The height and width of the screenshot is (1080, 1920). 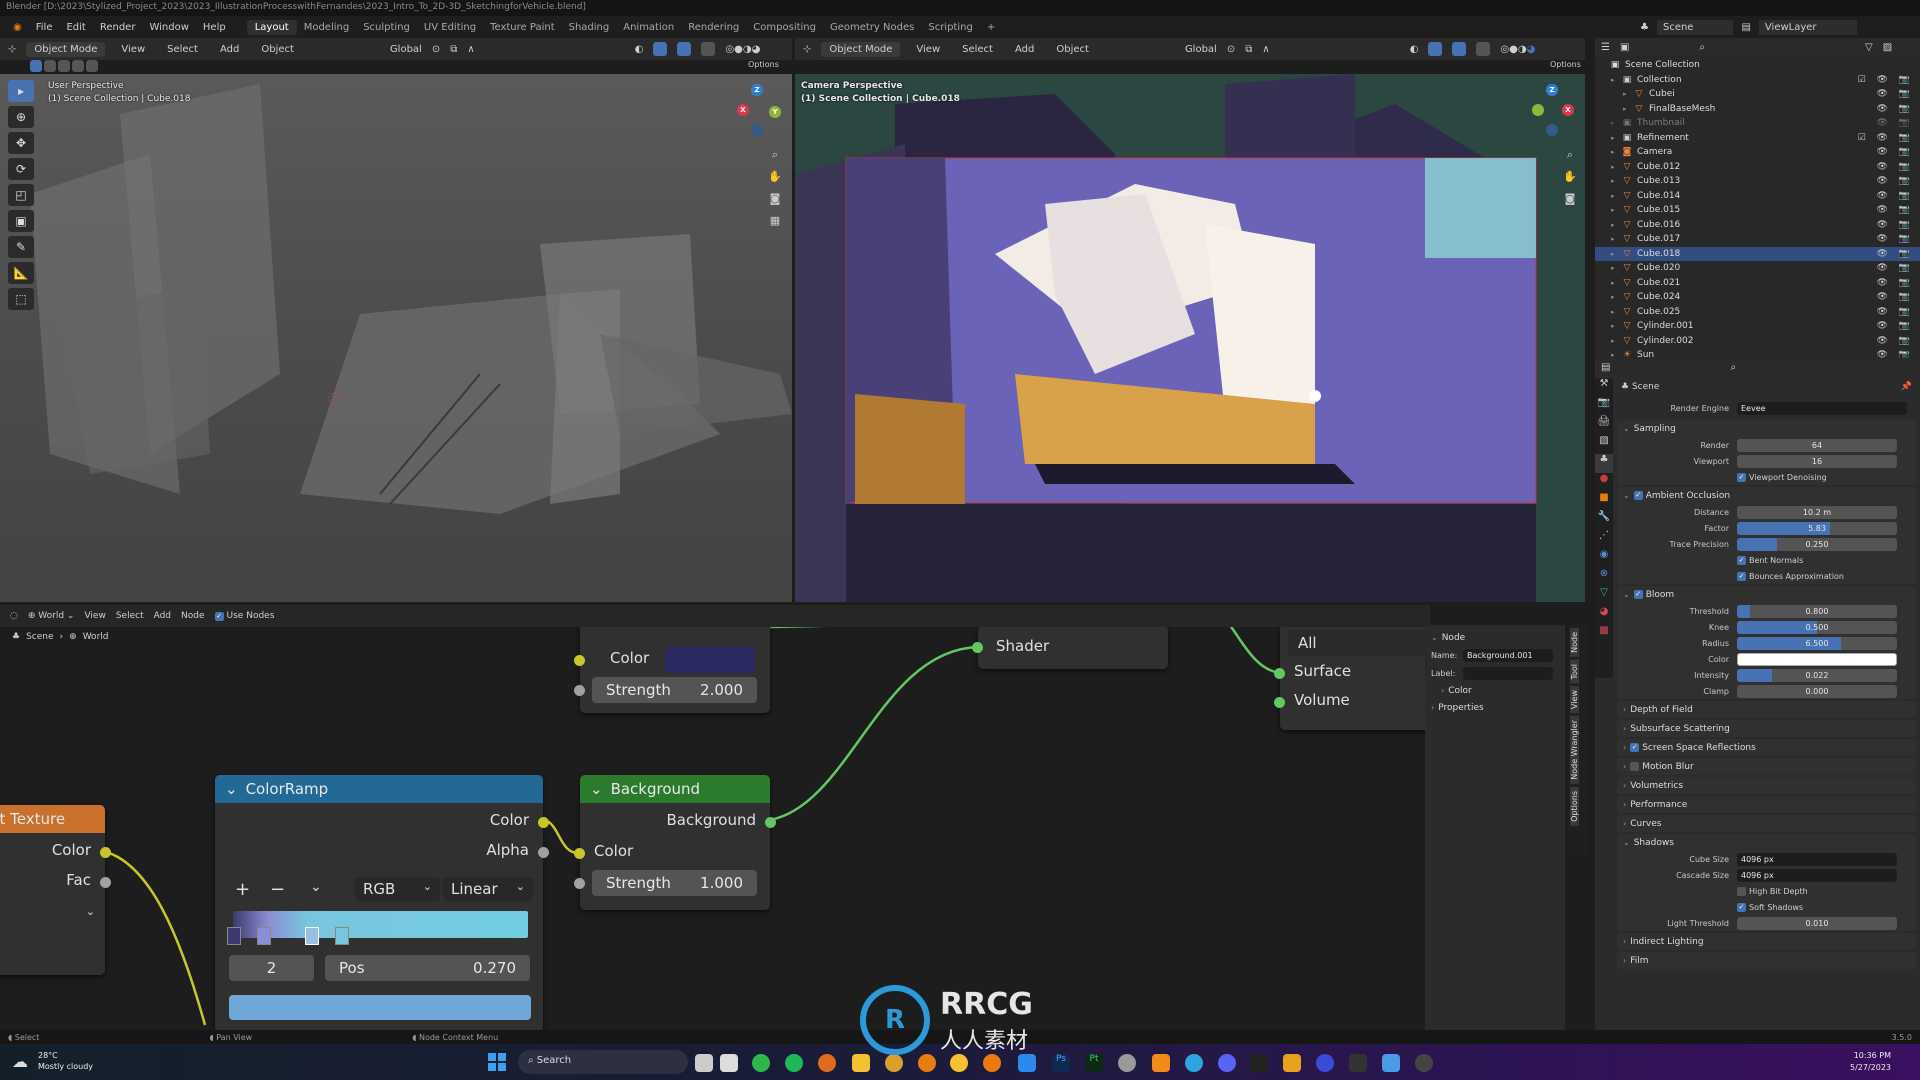 I want to click on collapsed-panel: › Curves, so click(x=1766, y=823).